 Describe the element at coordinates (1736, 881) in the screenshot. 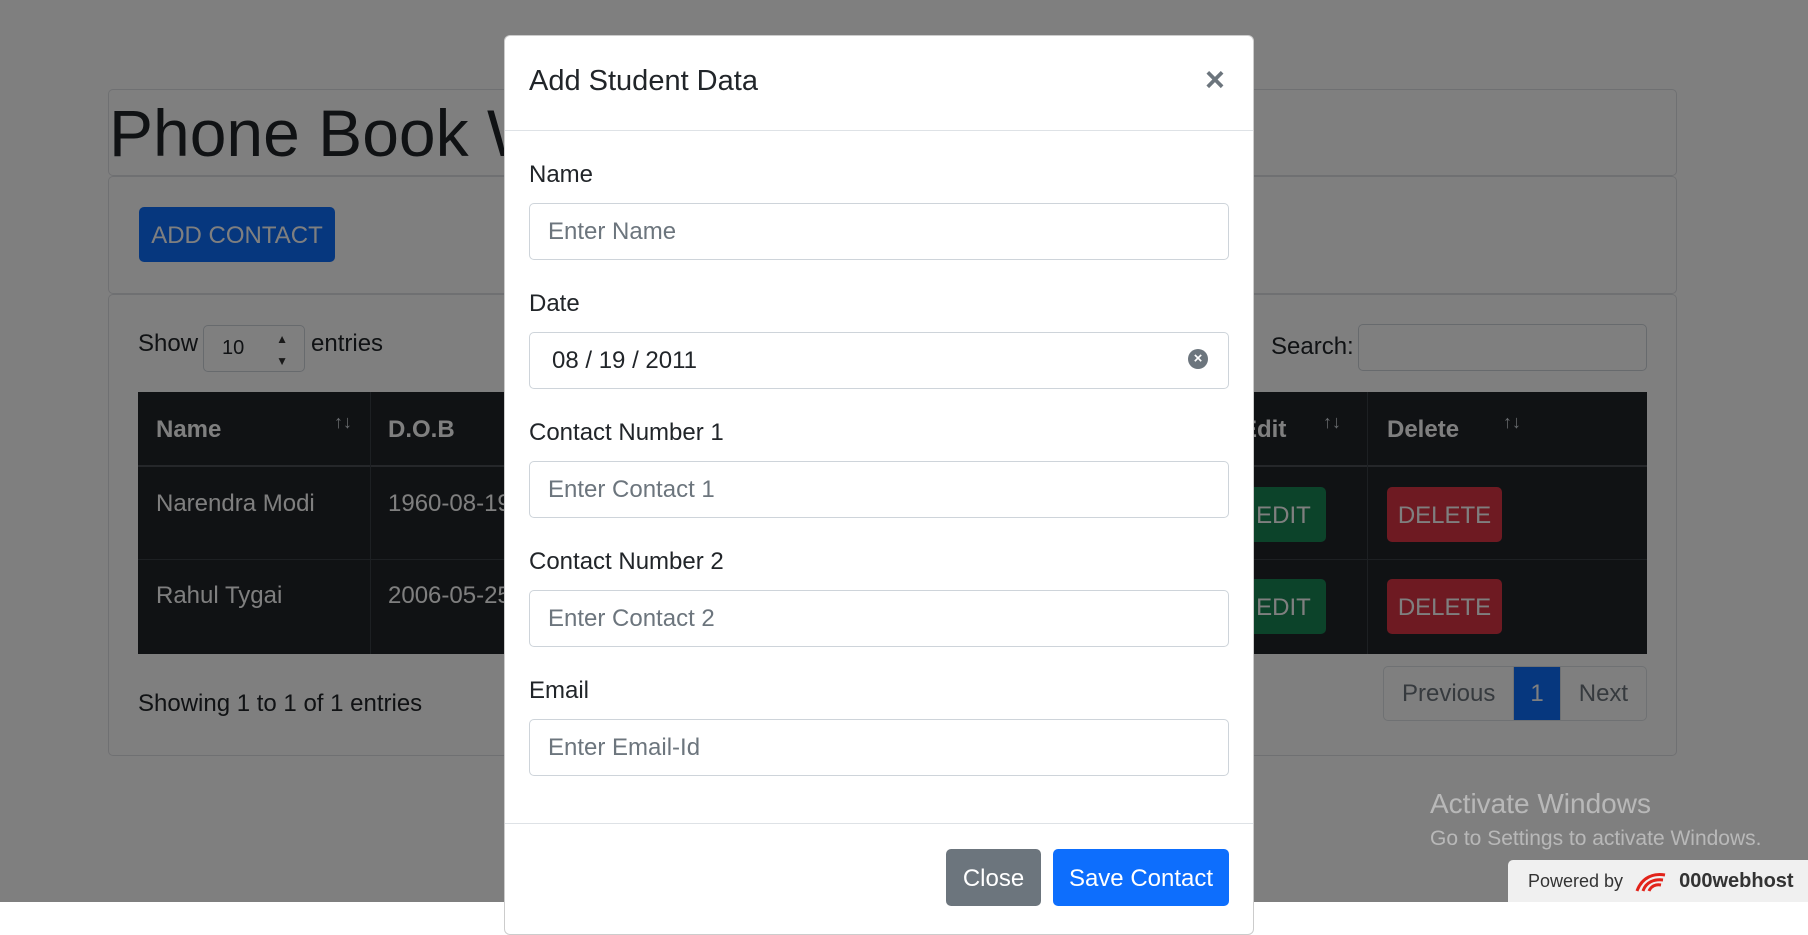

I see `webhost-brand: 000webhost` at that location.